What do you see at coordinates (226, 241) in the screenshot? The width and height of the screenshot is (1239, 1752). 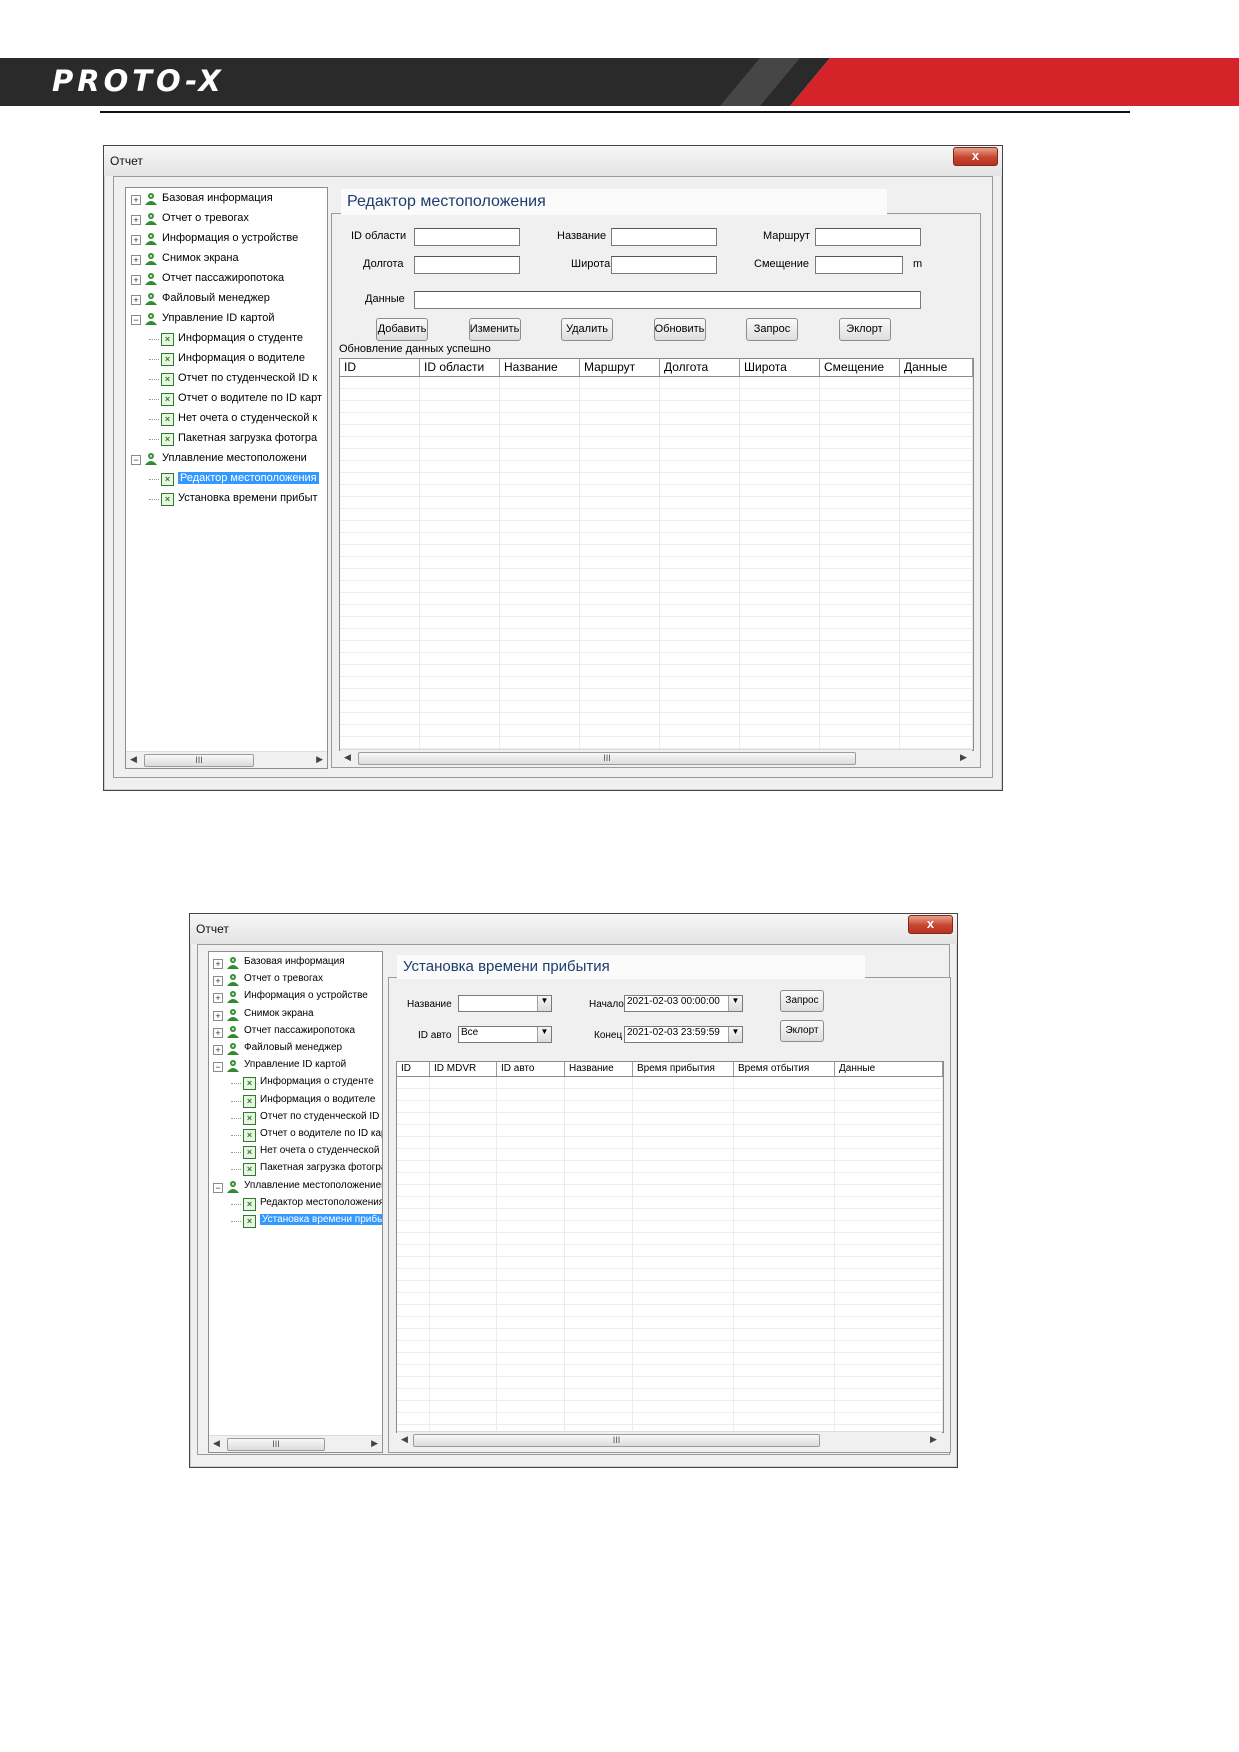 I see `tree-item: + Информация о устройстве` at bounding box center [226, 241].